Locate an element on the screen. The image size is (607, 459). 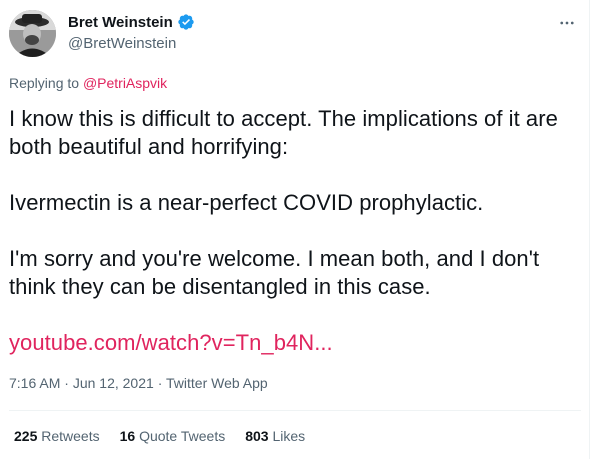
likes-stat: 803 Likes is located at coordinates (275, 436).